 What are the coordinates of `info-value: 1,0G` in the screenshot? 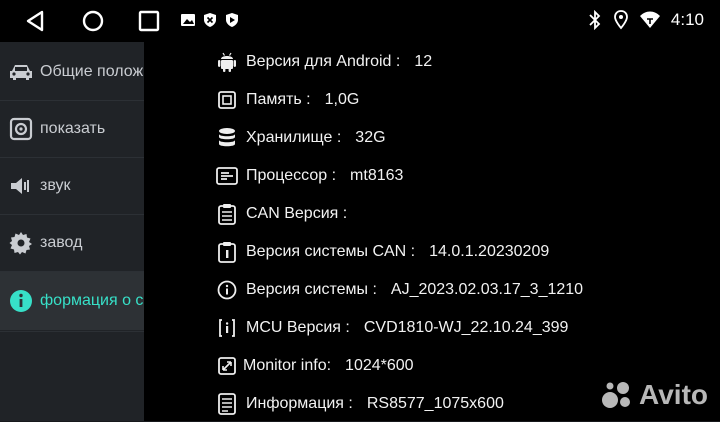 It's located at (342, 99).